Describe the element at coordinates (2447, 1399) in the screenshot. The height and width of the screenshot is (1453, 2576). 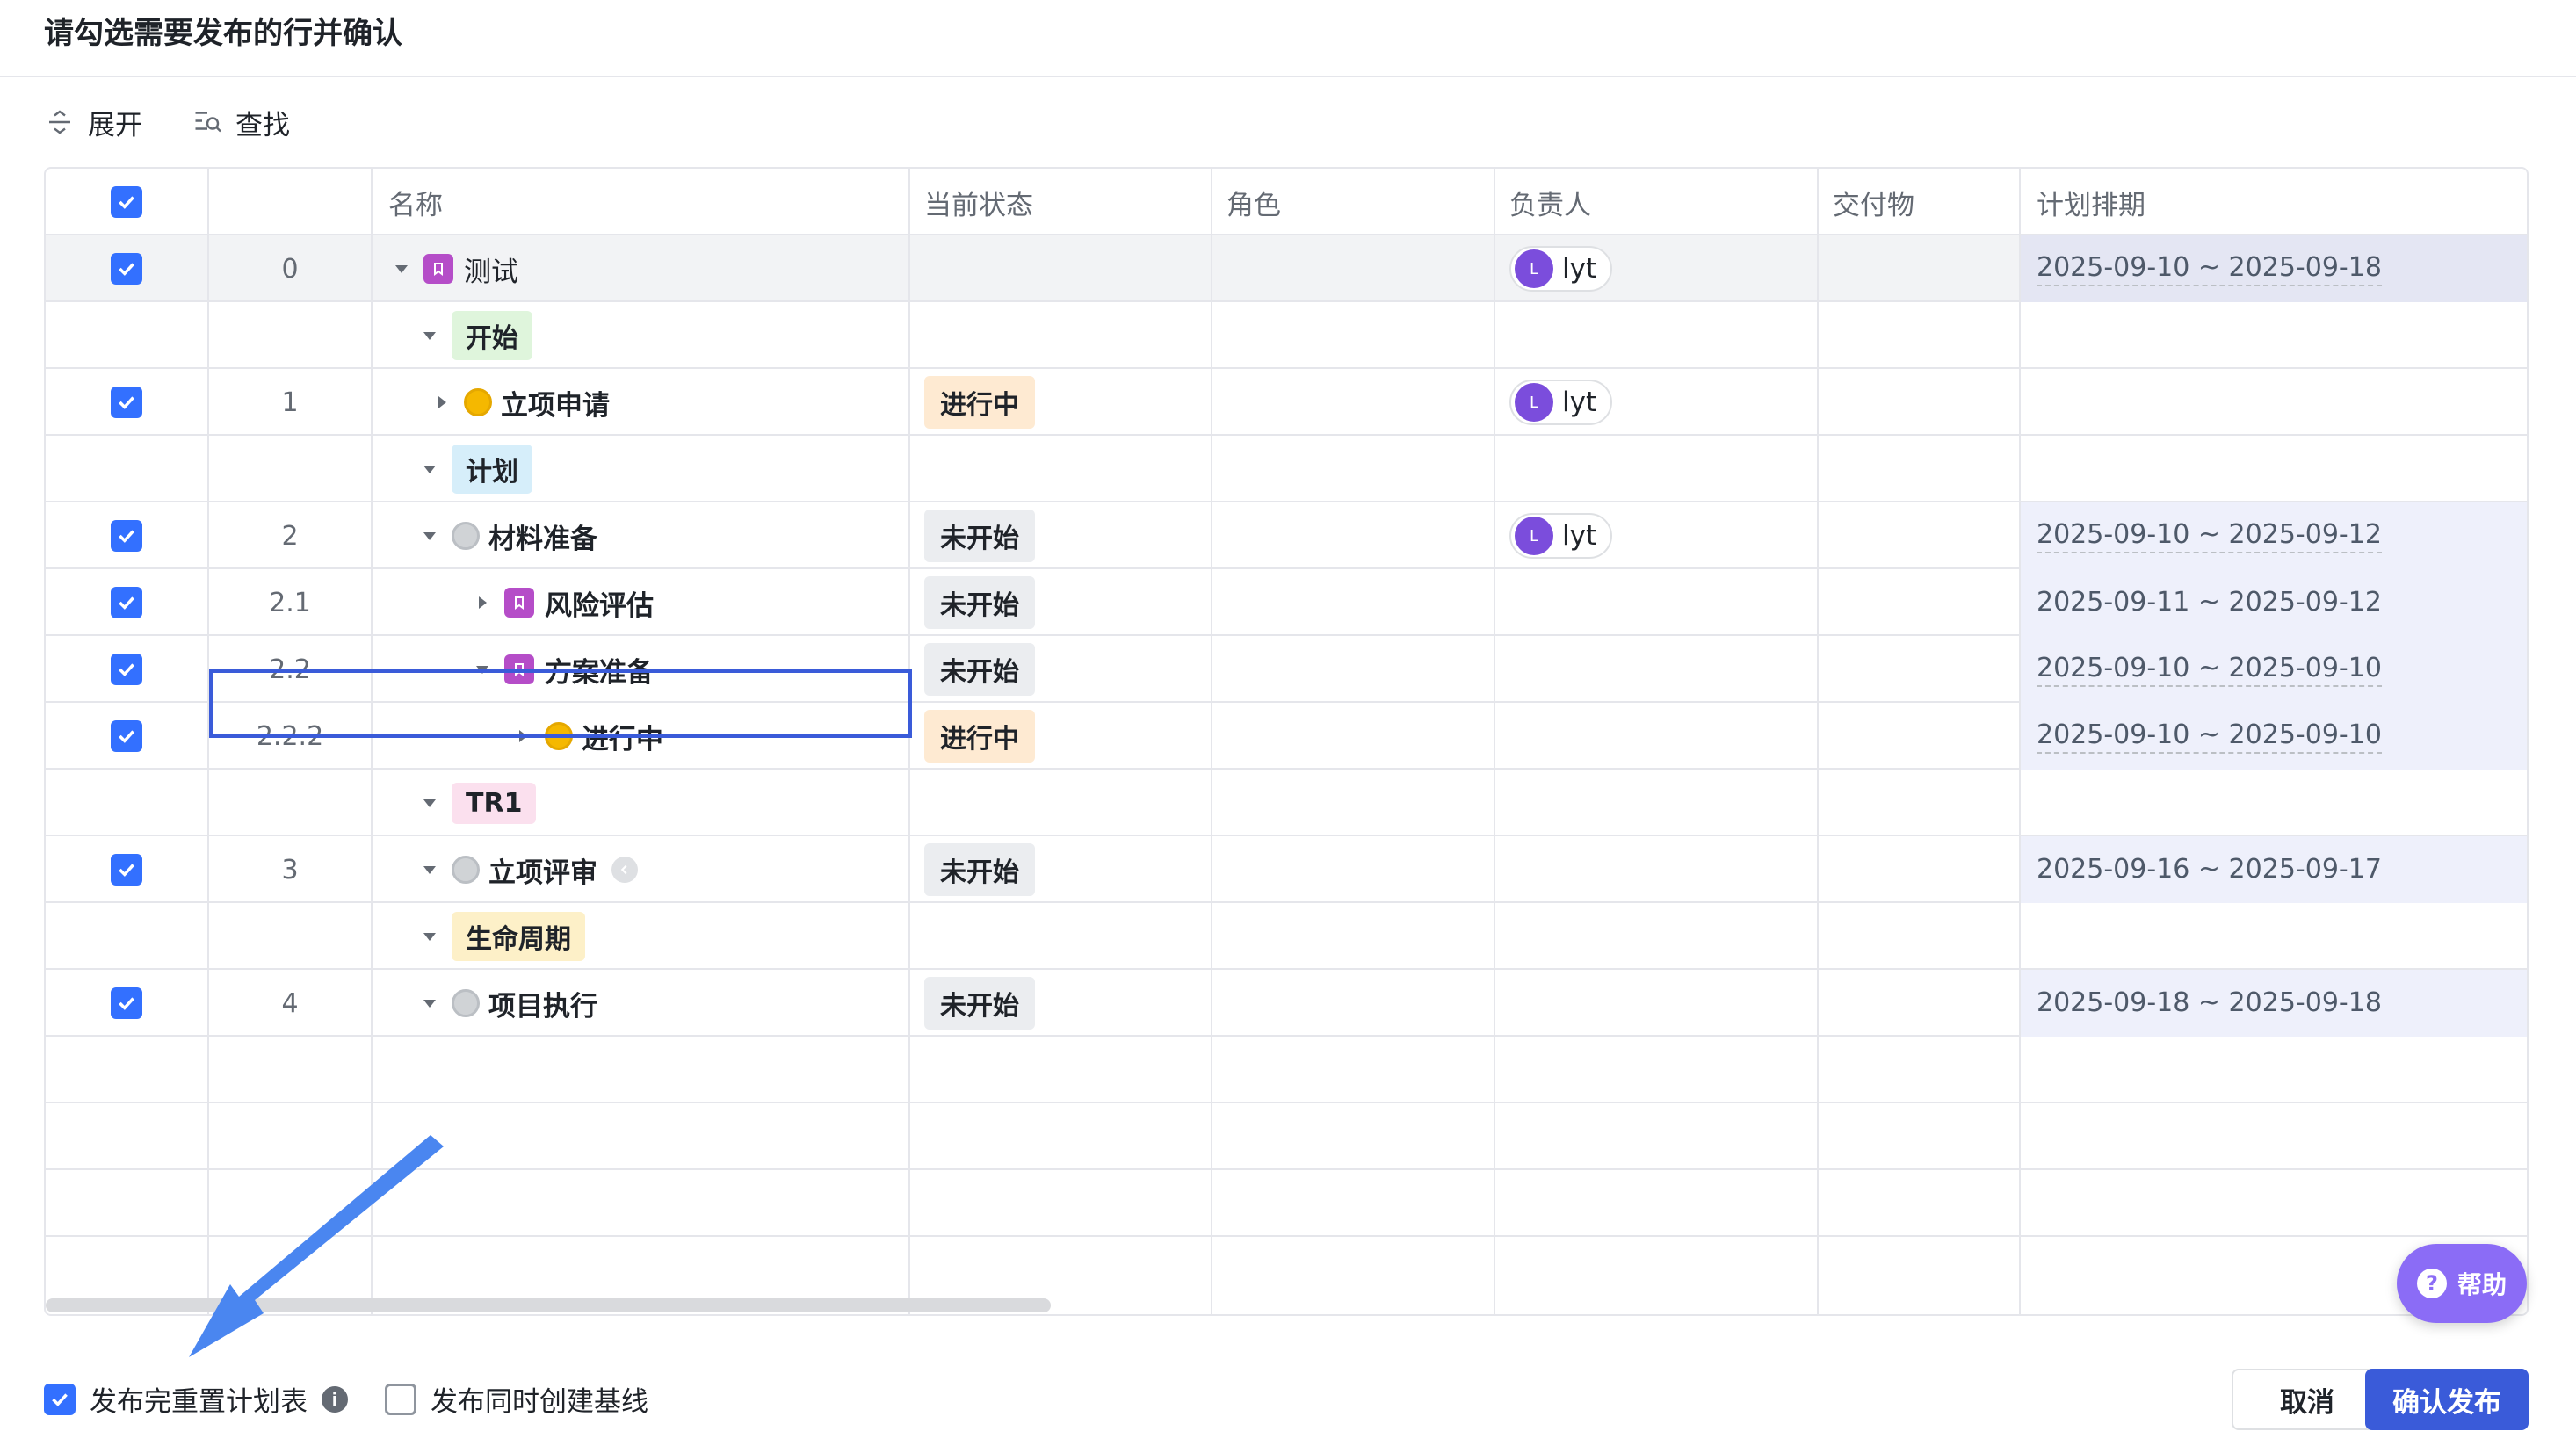
I see `confirm-publish-button: 确认发布` at that location.